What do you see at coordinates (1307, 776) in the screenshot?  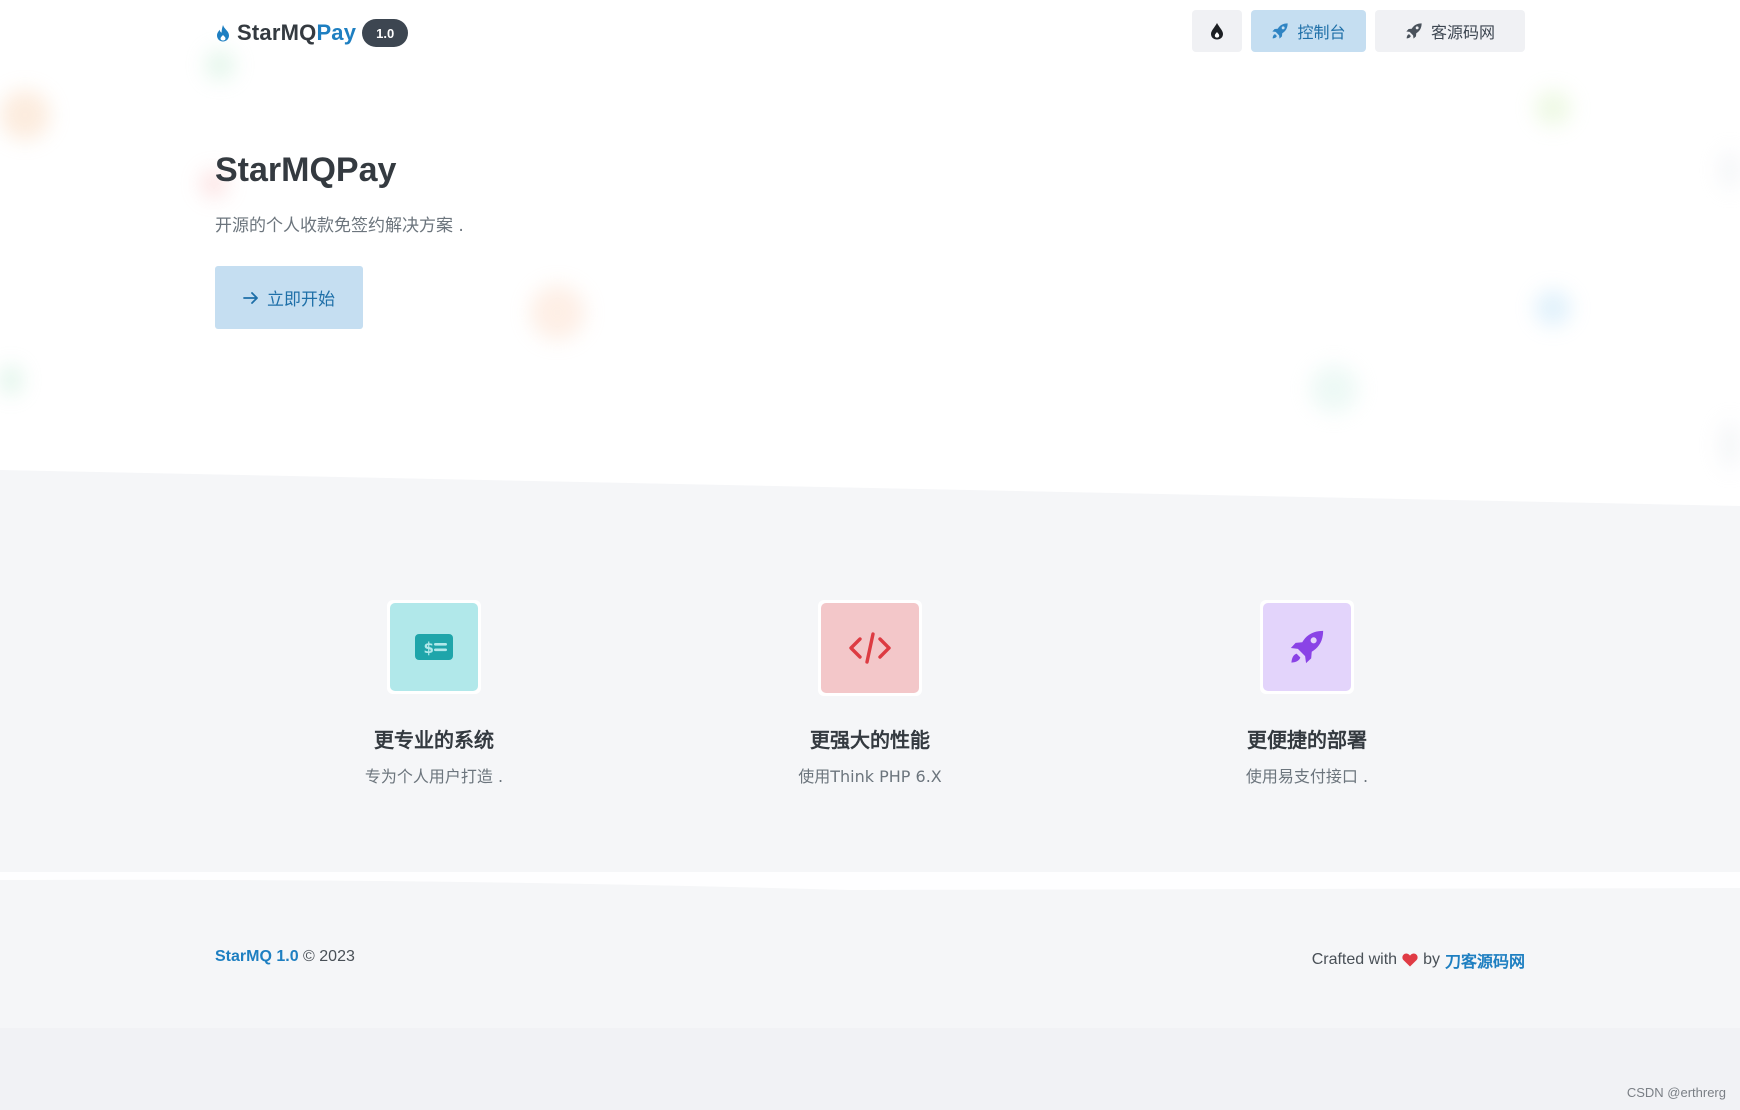 I see `feature-desc: 使用易支付接口 .` at bounding box center [1307, 776].